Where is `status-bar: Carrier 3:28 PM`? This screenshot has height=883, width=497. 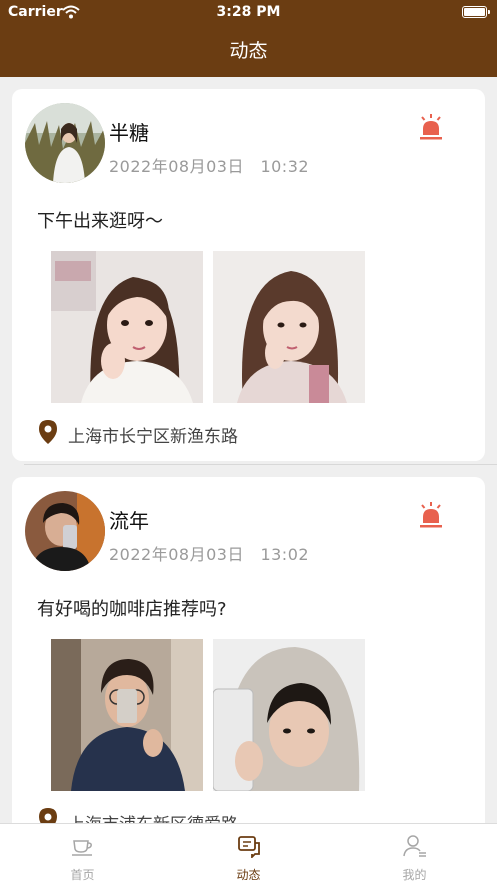
status-bar: Carrier 3:28 PM is located at coordinates (248, 13).